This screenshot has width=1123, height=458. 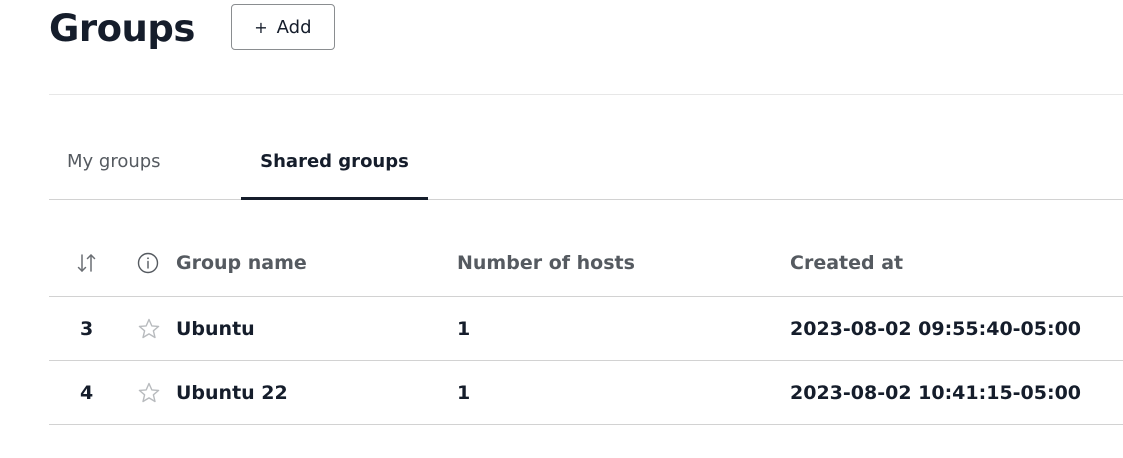 I want to click on tab-shared-groups: Shared groups, so click(x=334, y=162).